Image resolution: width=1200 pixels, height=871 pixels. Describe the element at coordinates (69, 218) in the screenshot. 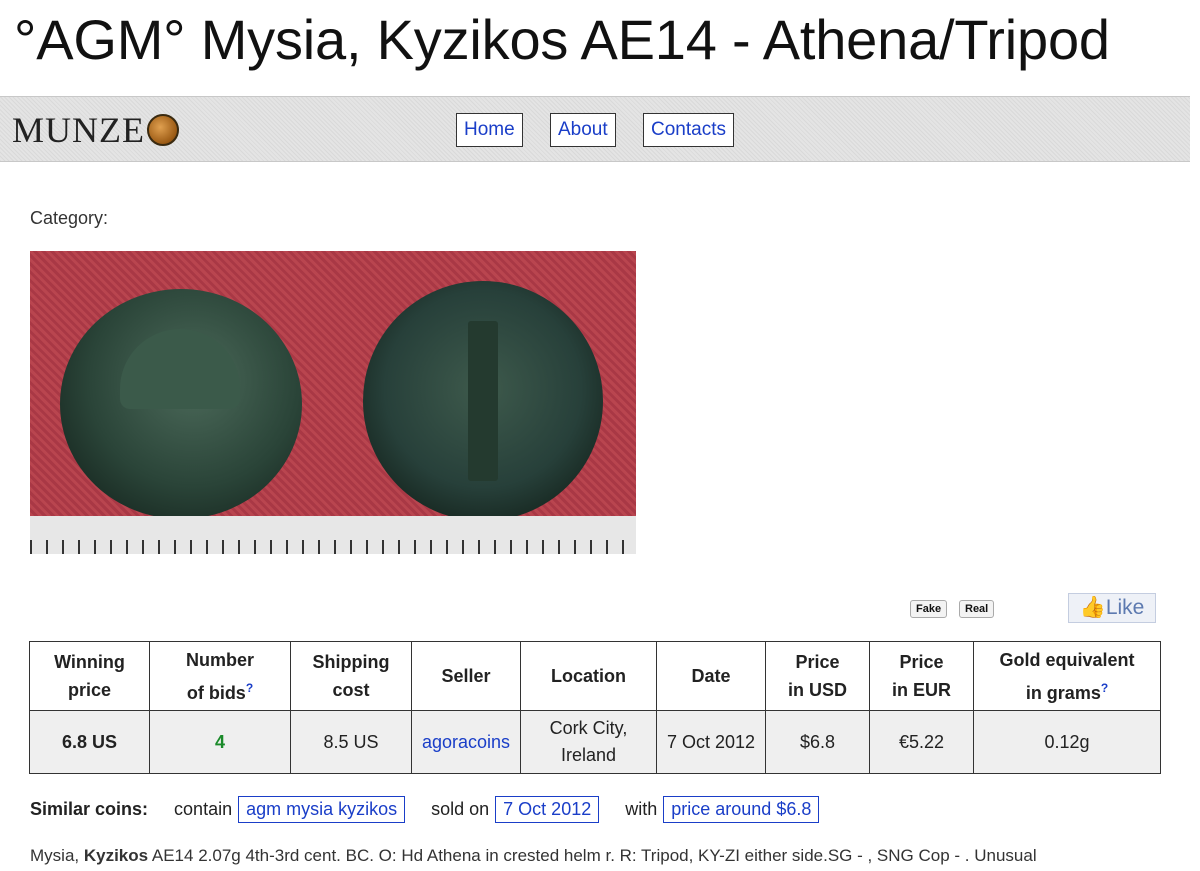

I see `category-label: Category:` at that location.